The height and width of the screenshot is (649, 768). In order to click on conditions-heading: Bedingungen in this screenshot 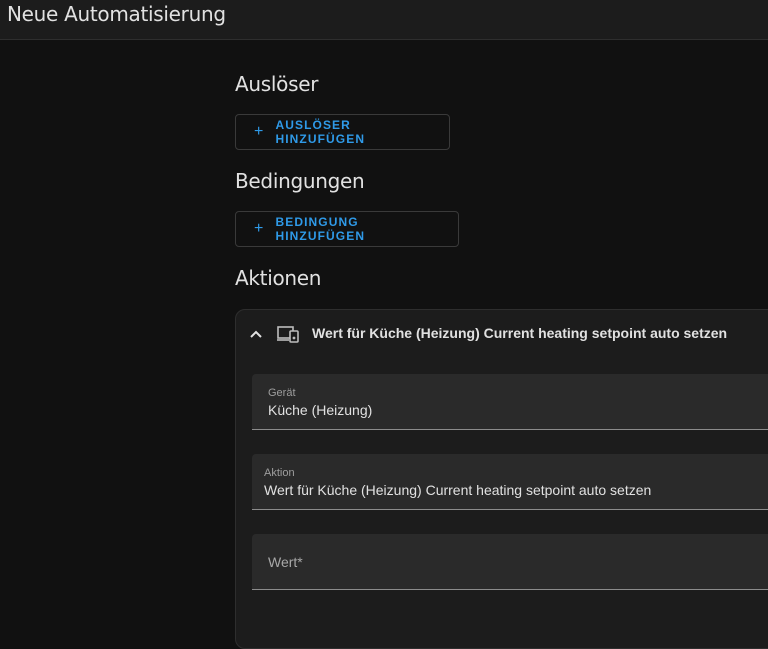, I will do `click(300, 181)`.